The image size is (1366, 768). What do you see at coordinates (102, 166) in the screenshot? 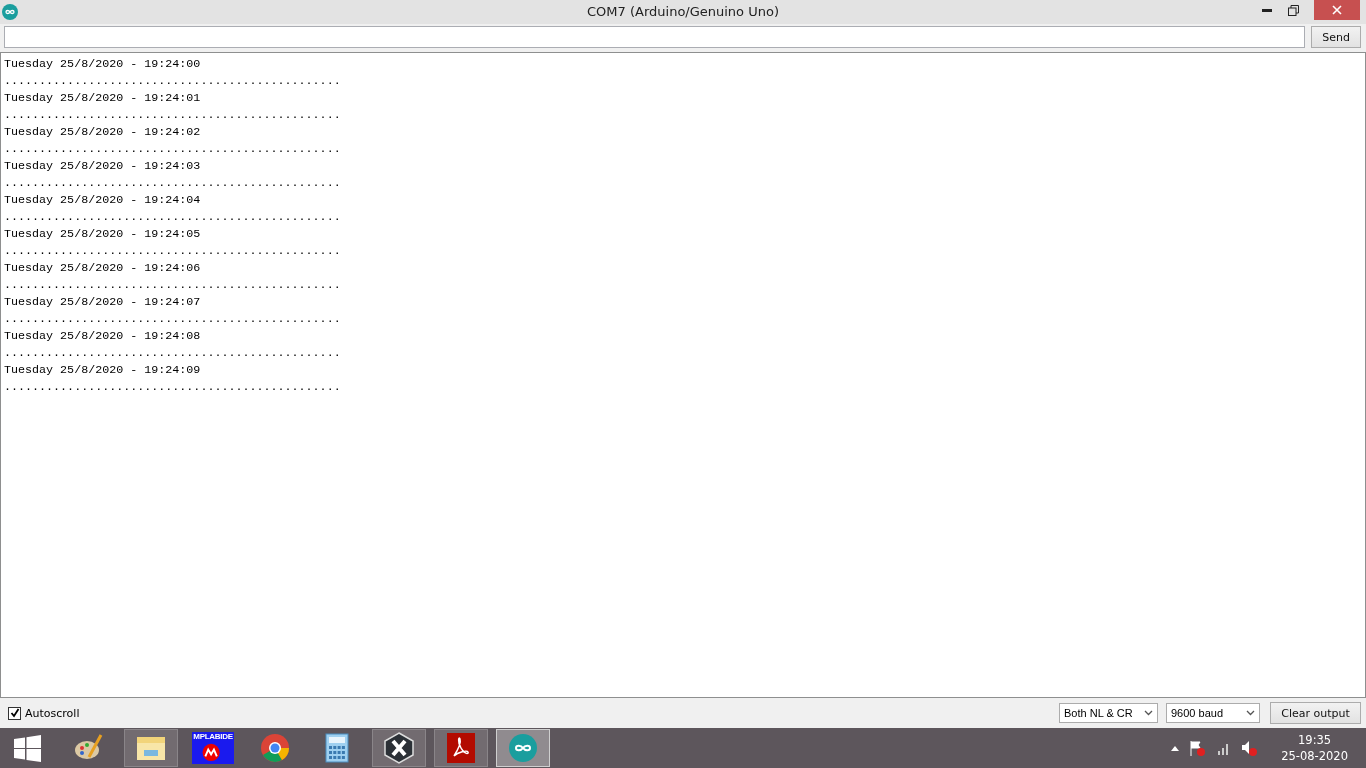
I see `output-line: Tuesday 25/8/2020 - 19:24:03` at bounding box center [102, 166].